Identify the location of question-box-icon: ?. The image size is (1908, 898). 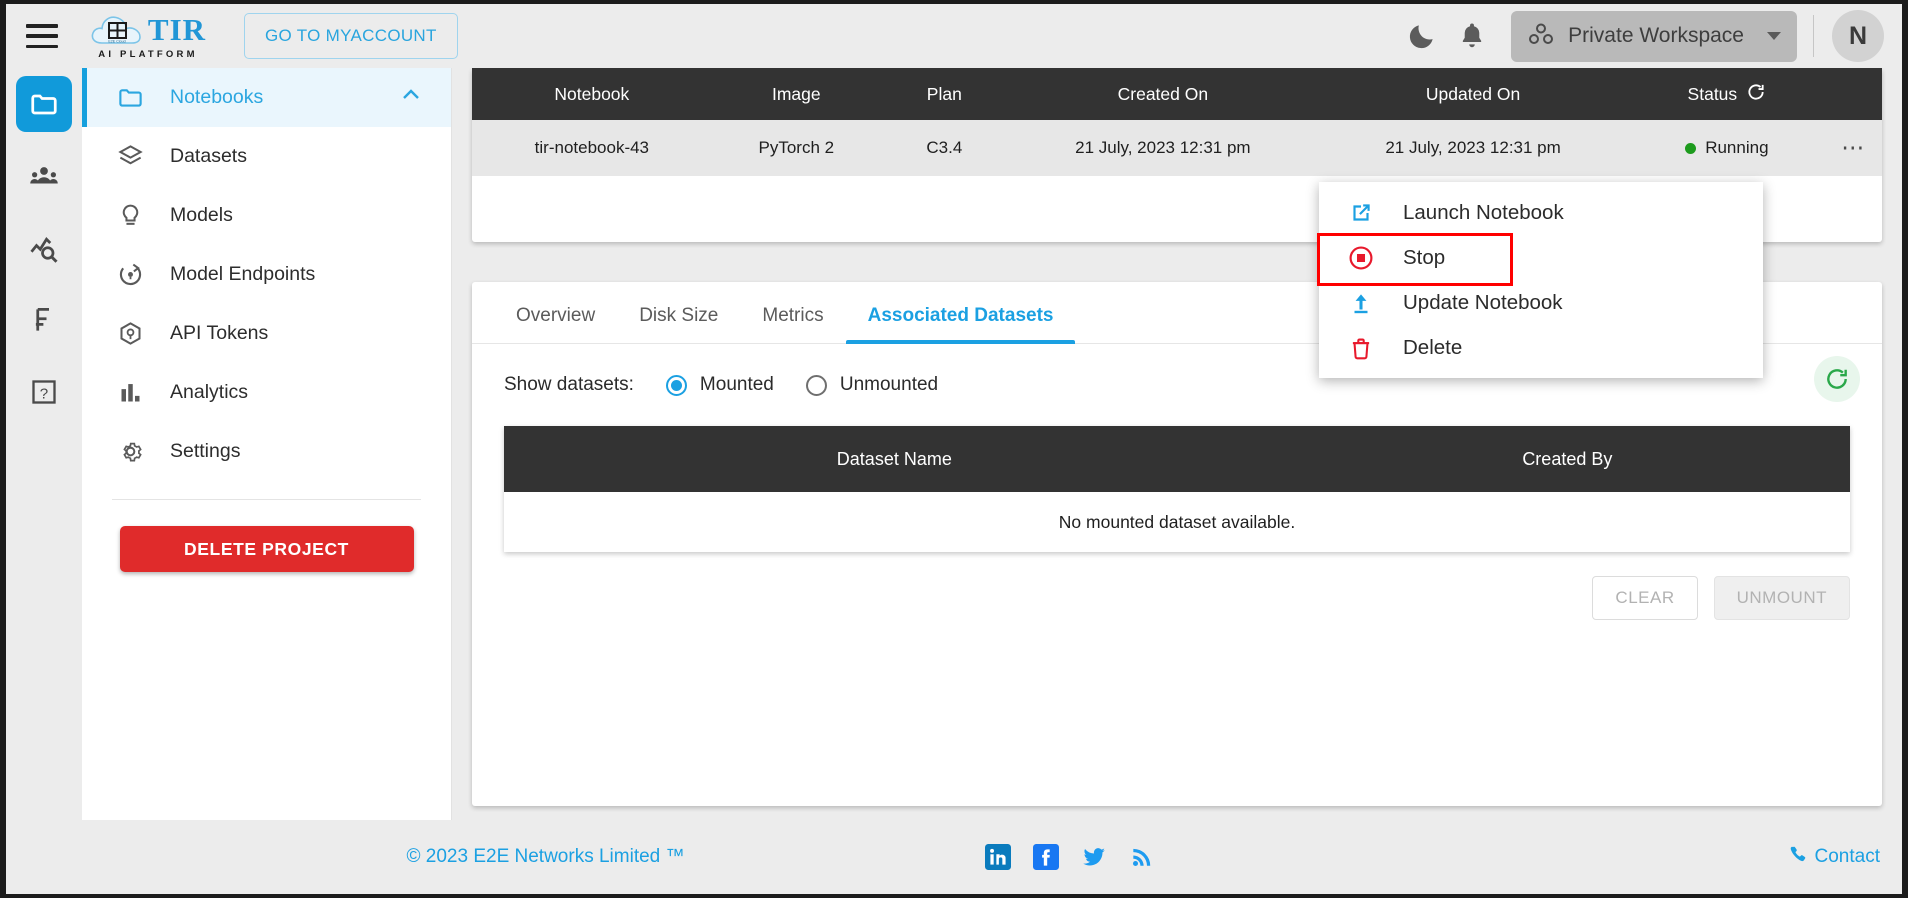
(44, 392).